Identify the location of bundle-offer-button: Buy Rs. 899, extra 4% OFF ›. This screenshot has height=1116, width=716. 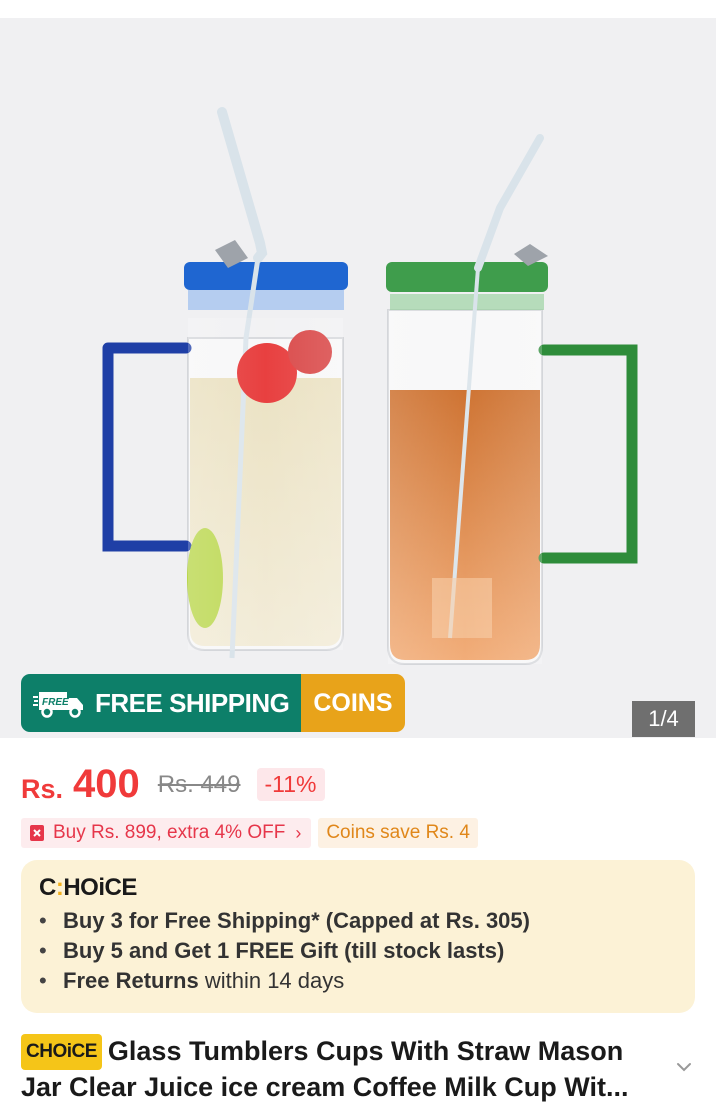
(166, 833).